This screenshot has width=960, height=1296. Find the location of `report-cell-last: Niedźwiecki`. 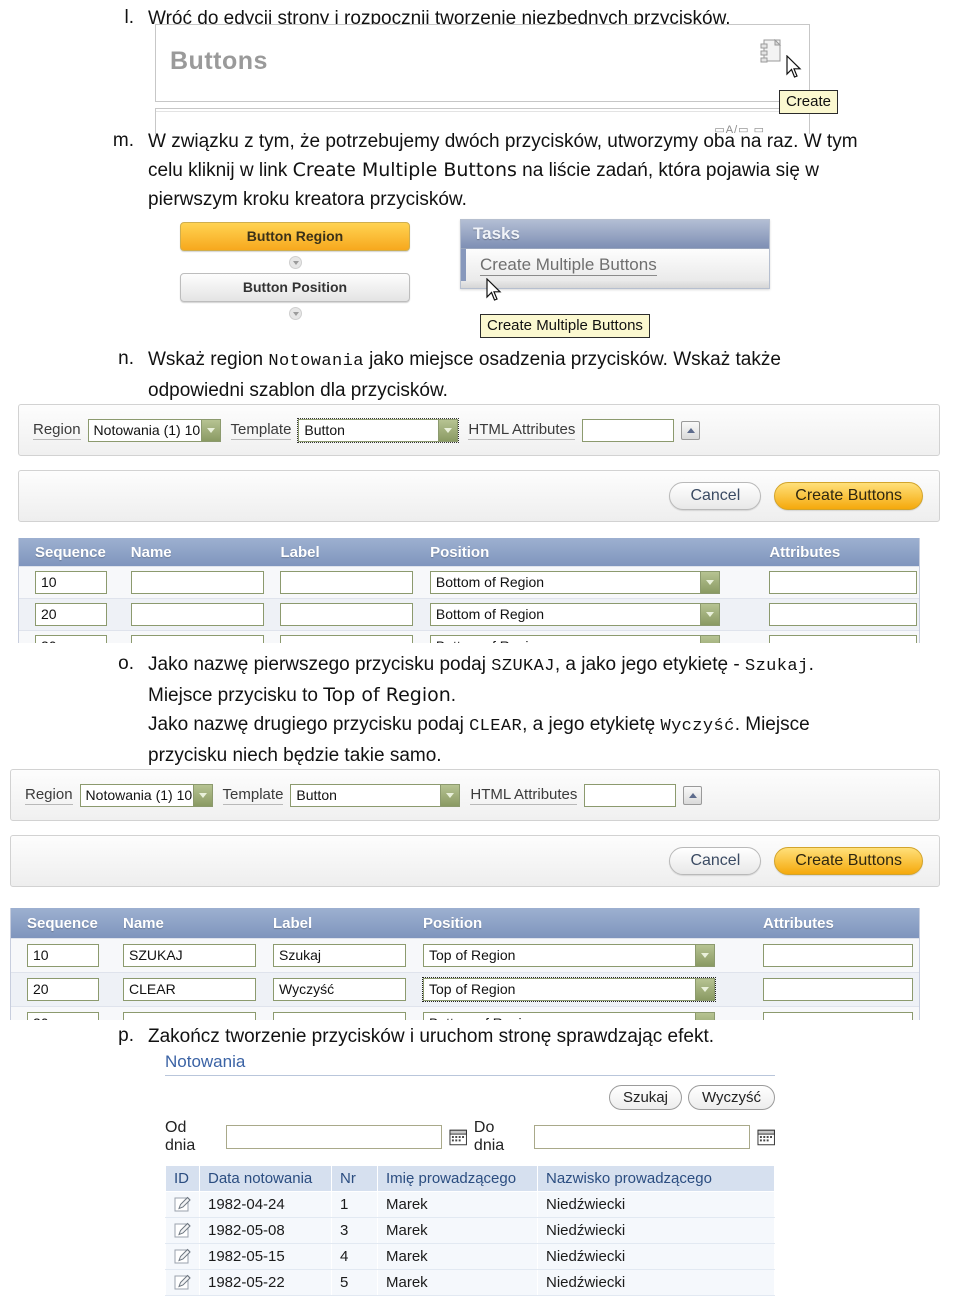

report-cell-last: Niedźwiecki is located at coordinates (656, 1204).